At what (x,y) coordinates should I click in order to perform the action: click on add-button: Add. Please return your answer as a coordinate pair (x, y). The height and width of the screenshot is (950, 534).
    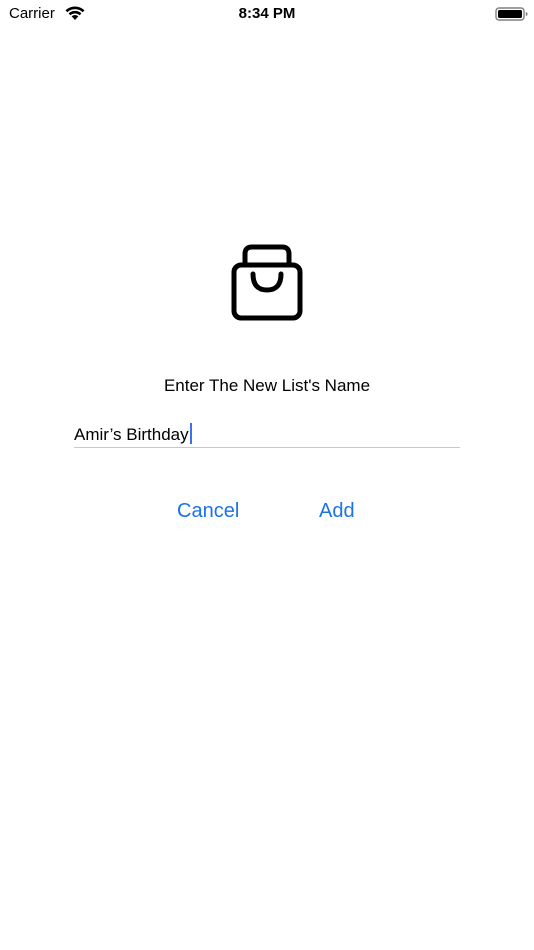
    Looking at the image, I should click on (337, 511).